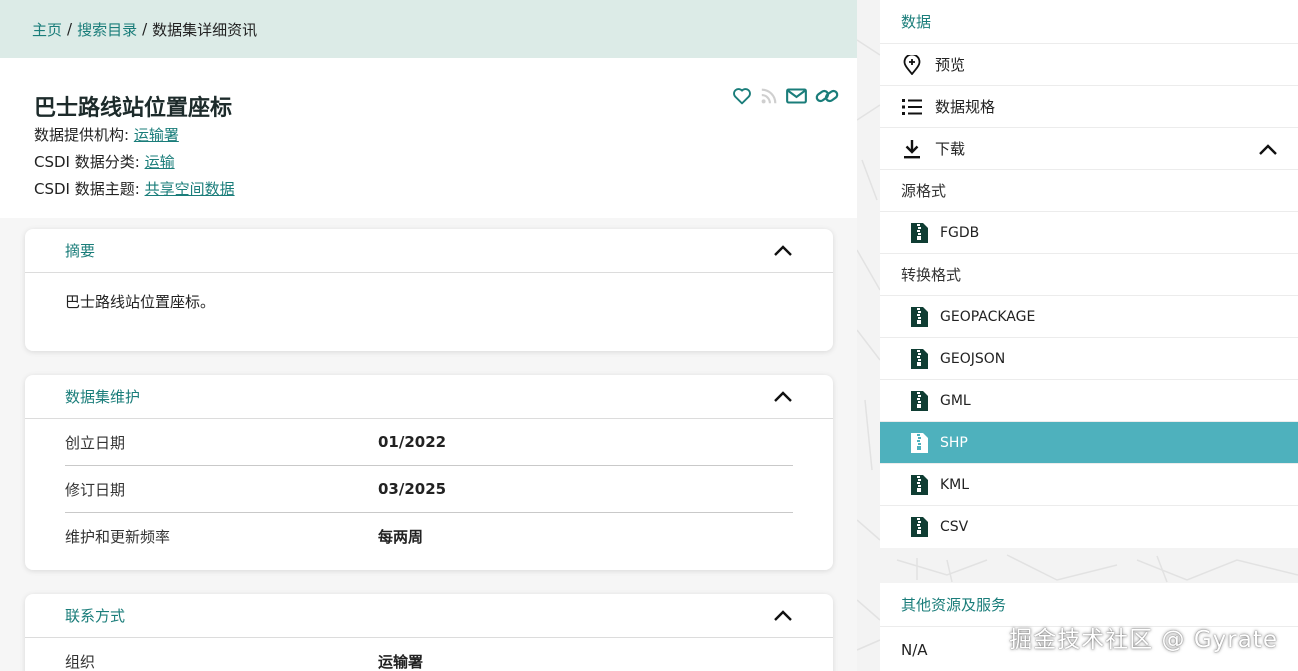 The height and width of the screenshot is (671, 1298). Describe the element at coordinates (796, 96) in the screenshot. I see `mail-icon` at that location.